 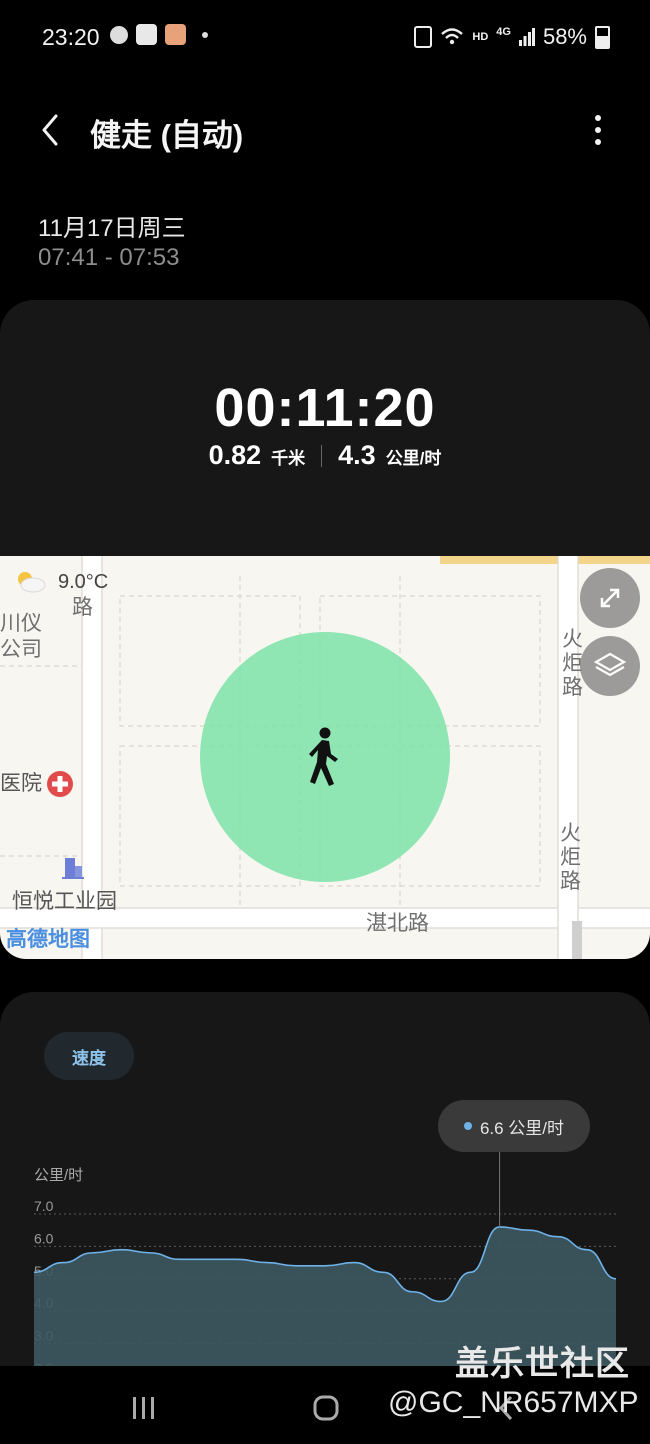 What do you see at coordinates (503, 32) in the screenshot?
I see `network-gen-label: 4G` at bounding box center [503, 32].